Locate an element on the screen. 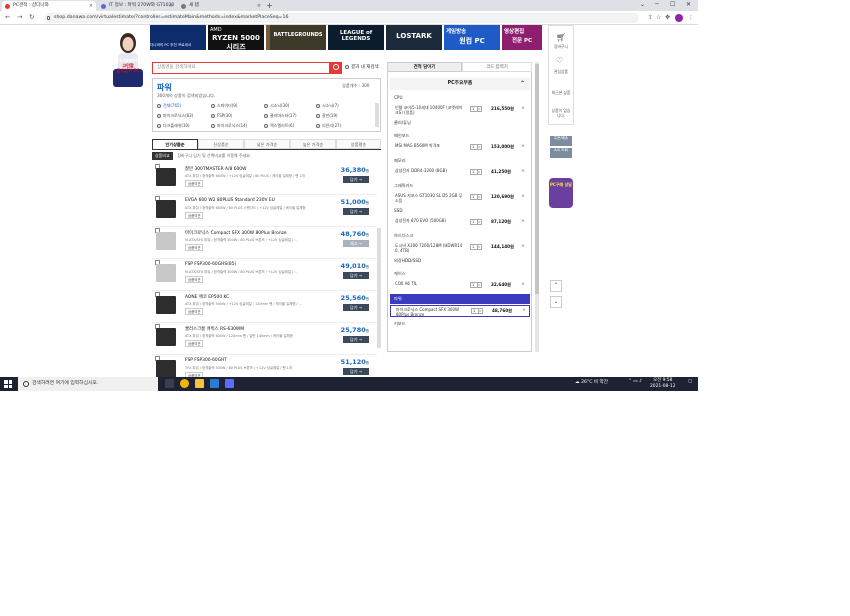  weather-widget: ☁ 26°C 비 약간 is located at coordinates (591, 382).